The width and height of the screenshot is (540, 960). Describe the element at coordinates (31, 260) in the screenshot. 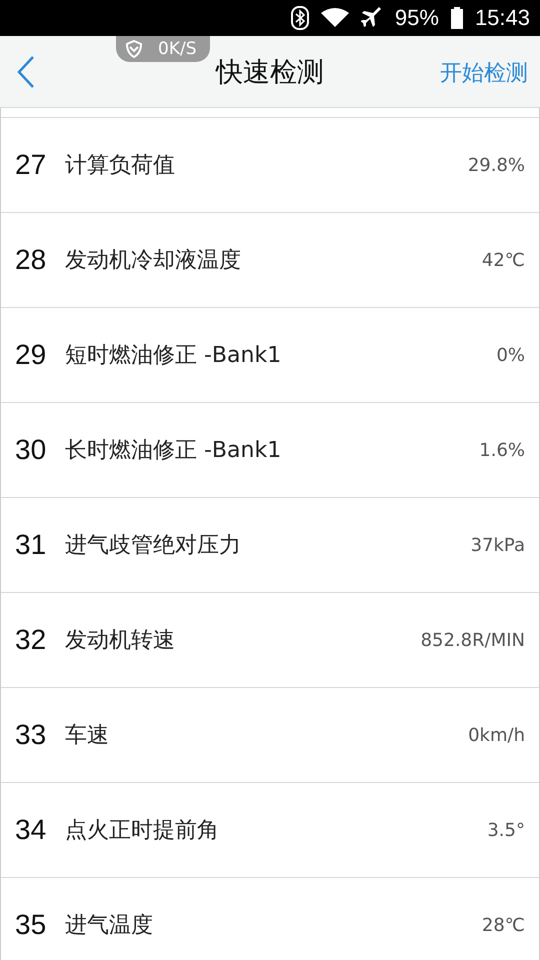

I see `row-number: 28` at that location.